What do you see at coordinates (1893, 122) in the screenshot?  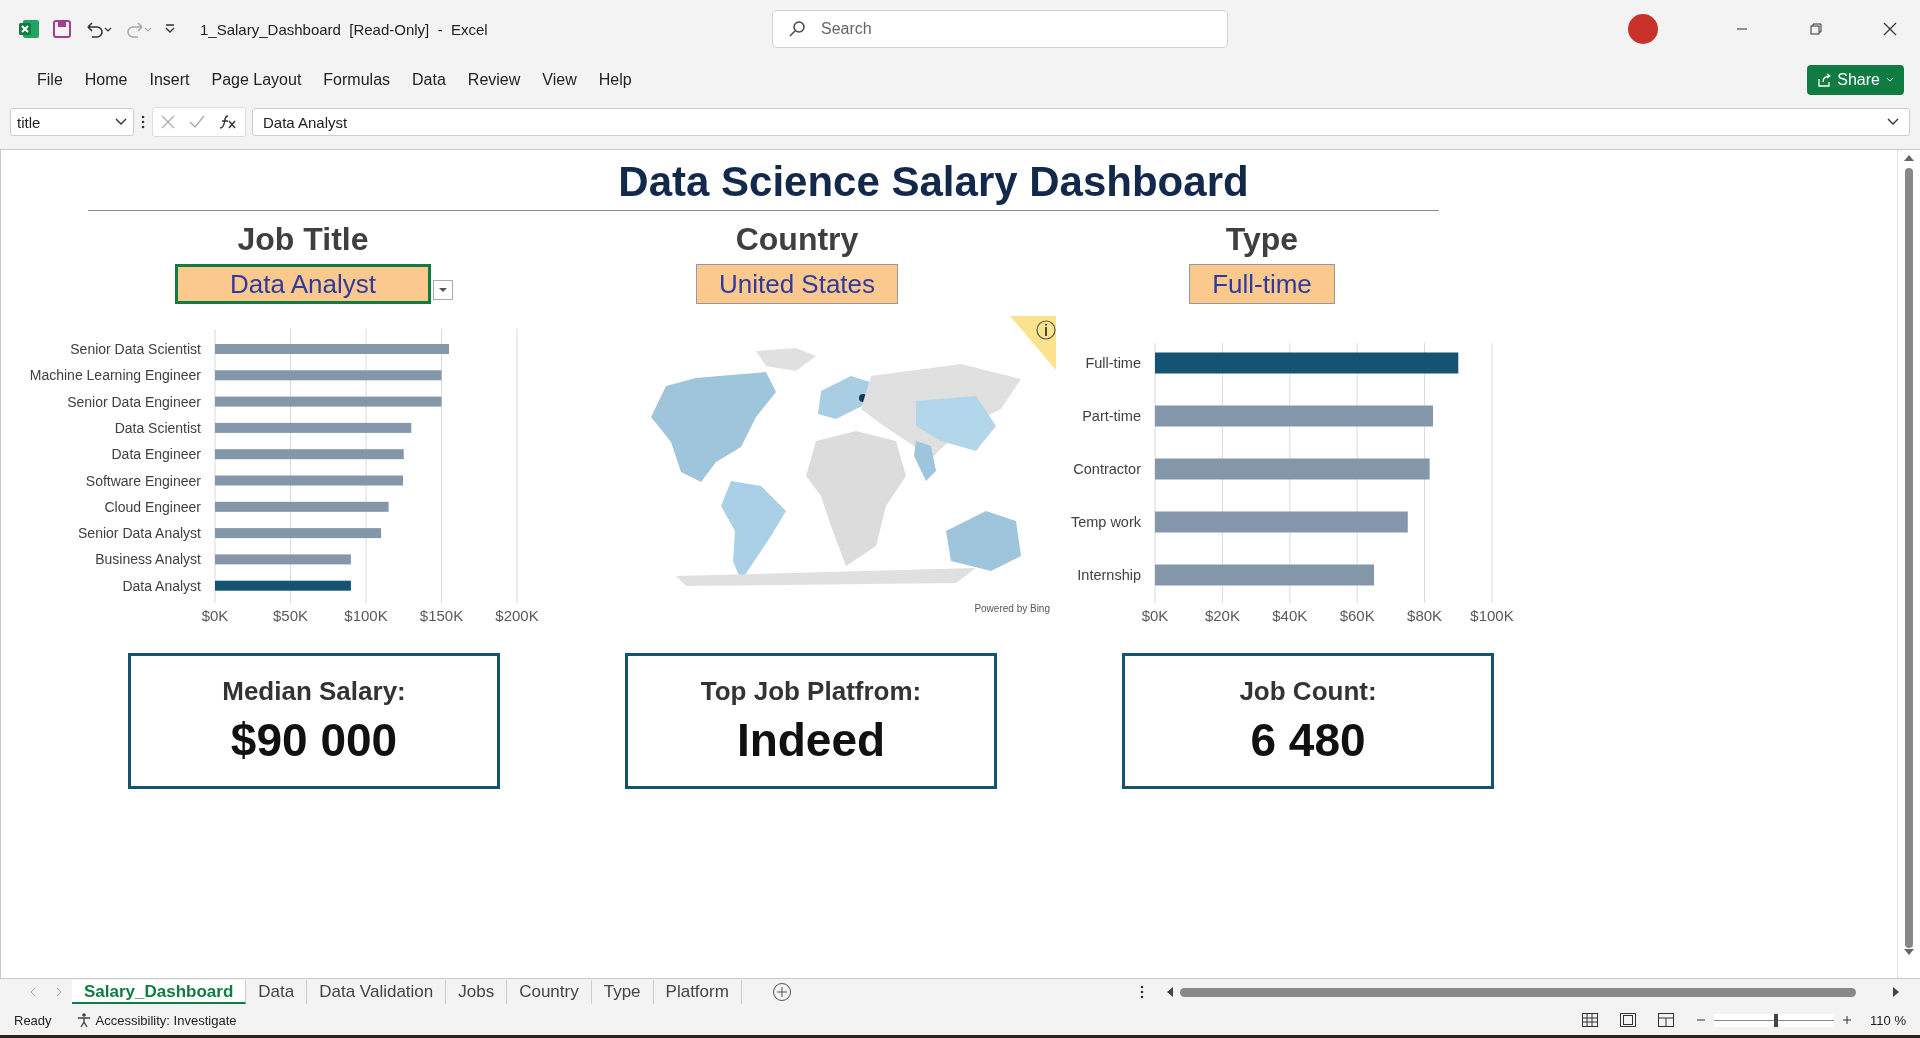 I see `expand-caret-icon` at bounding box center [1893, 122].